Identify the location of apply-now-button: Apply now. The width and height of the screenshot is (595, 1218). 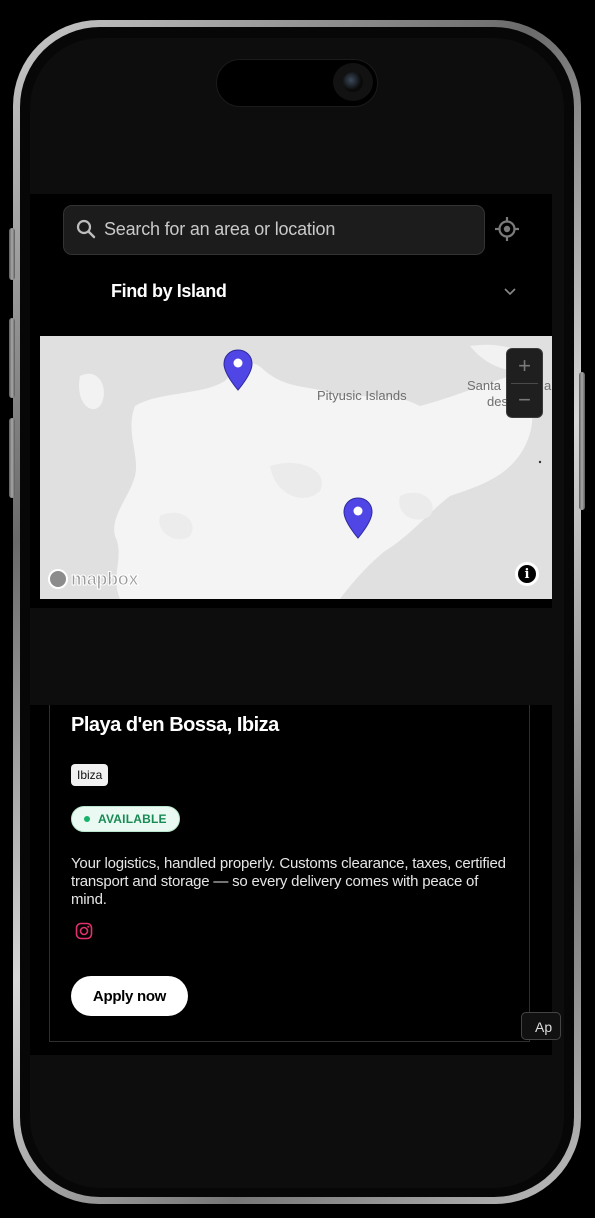
(129, 996).